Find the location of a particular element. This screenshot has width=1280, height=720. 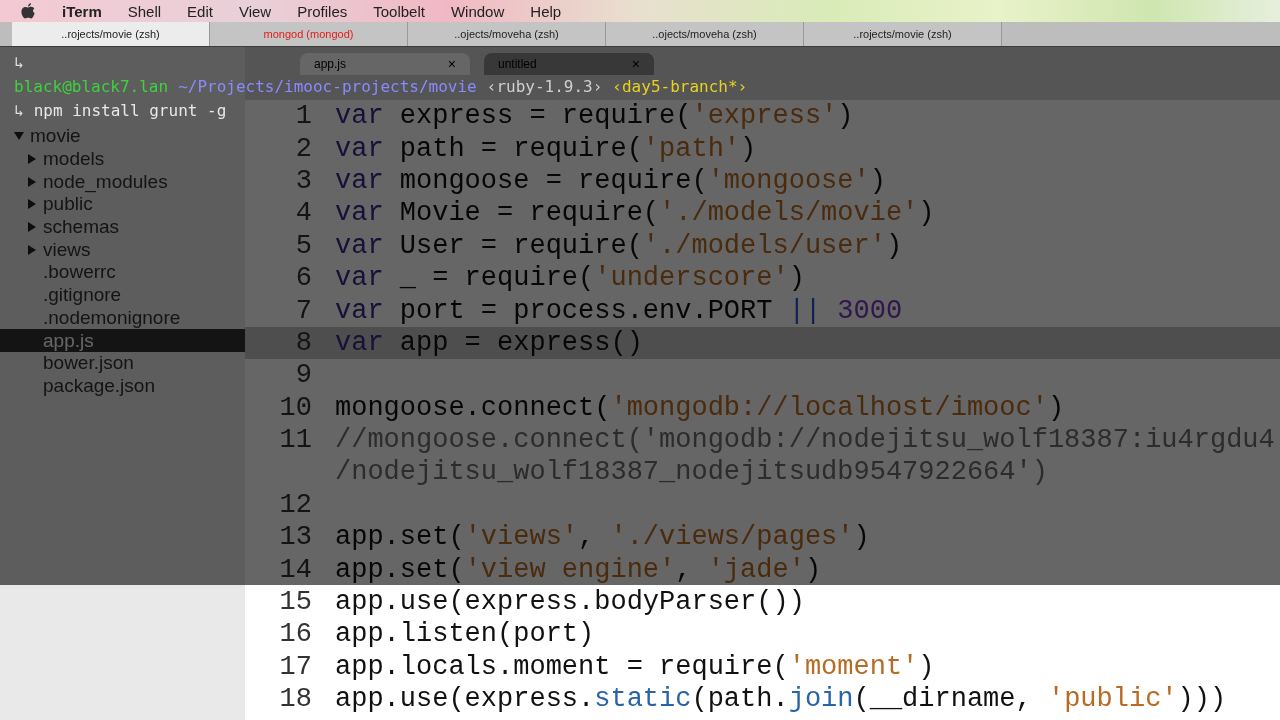

terminal-text: ‹day5-branch*› is located at coordinates (680, 86).